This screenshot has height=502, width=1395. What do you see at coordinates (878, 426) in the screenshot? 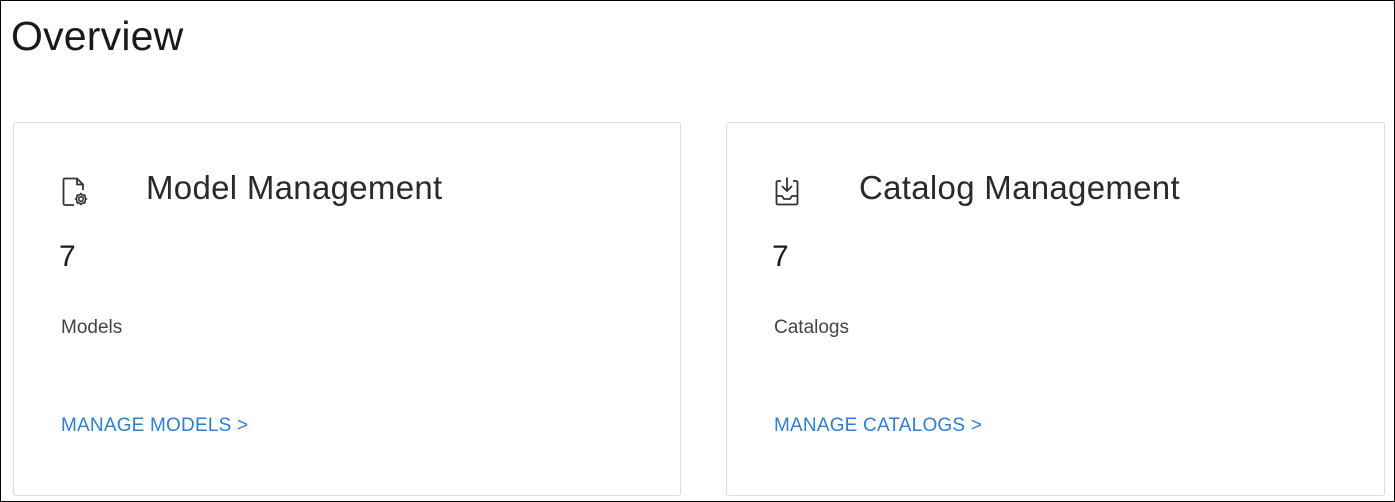
I see `manage-catalogs-link: MANAGE CATALOGS >` at bounding box center [878, 426].